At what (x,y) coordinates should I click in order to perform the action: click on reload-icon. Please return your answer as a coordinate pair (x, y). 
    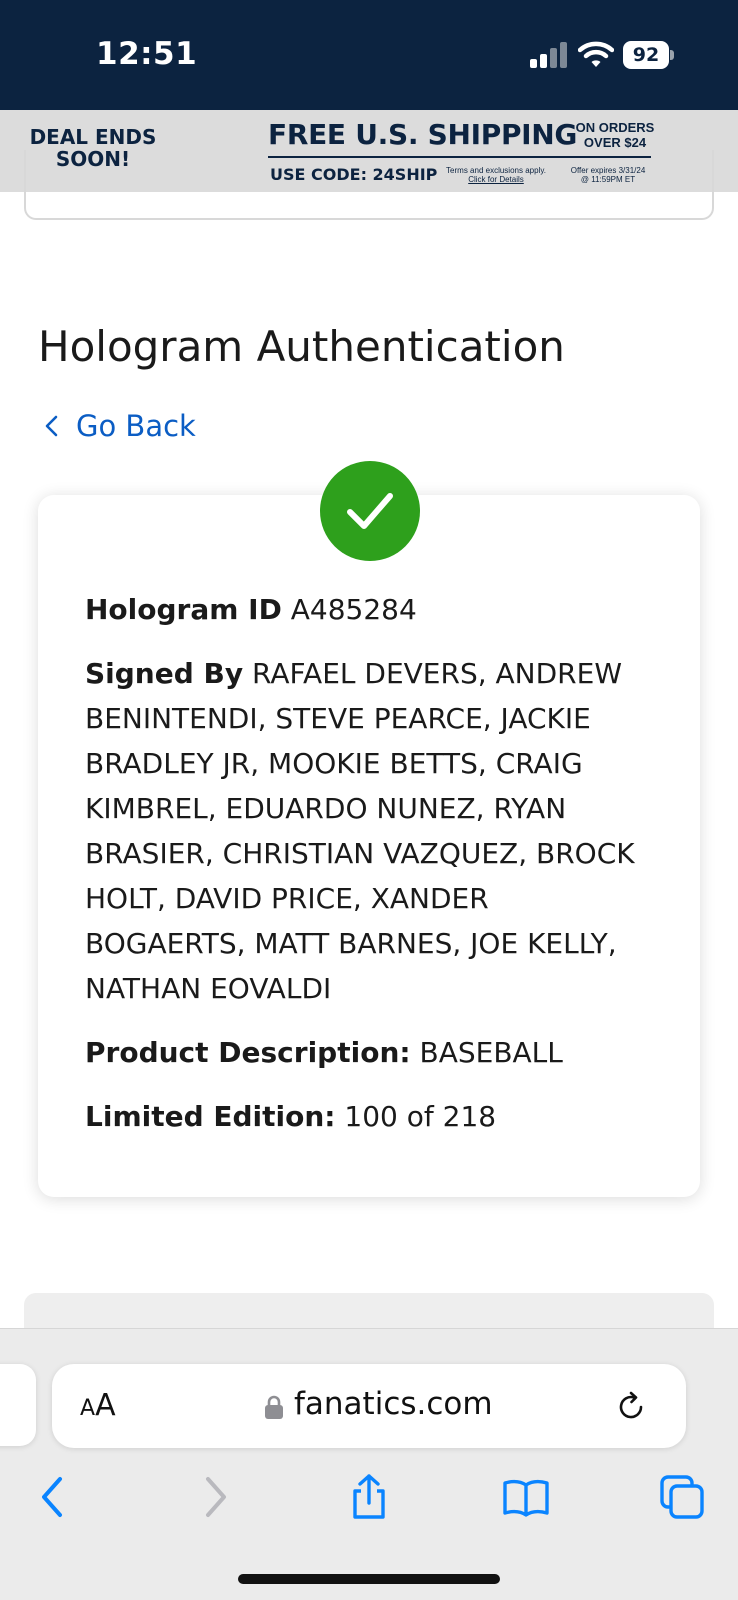
    Looking at the image, I should click on (631, 1407).